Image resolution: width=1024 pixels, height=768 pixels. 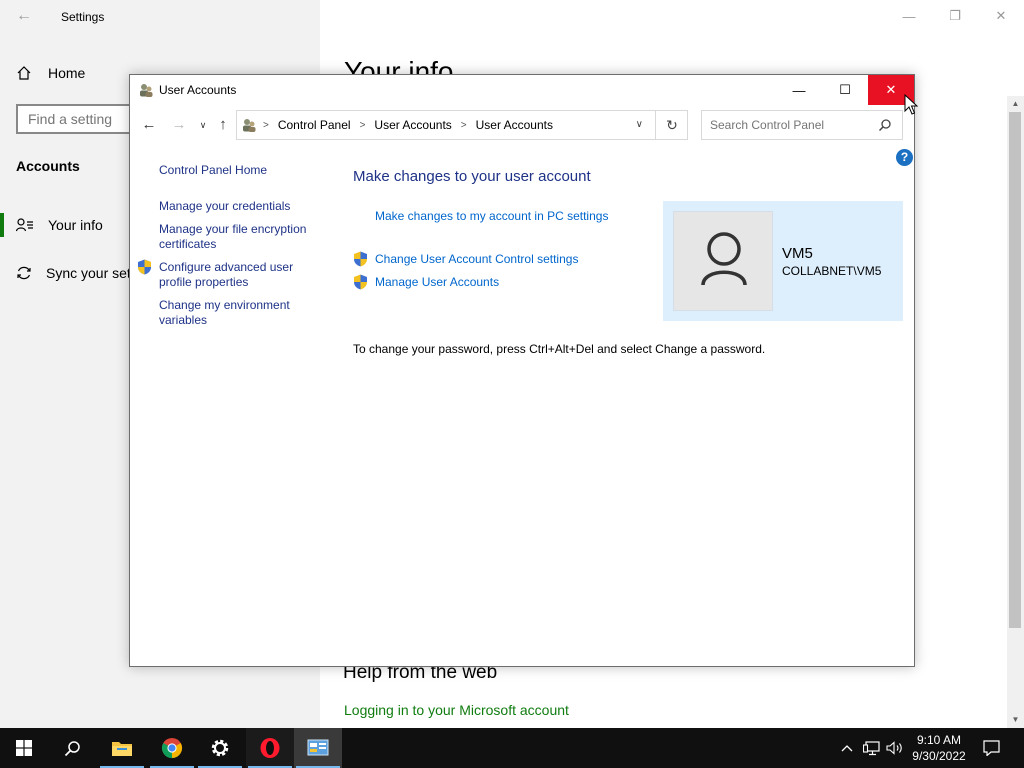 What do you see at coordinates (24, 73) in the screenshot?
I see `home-icon` at bounding box center [24, 73].